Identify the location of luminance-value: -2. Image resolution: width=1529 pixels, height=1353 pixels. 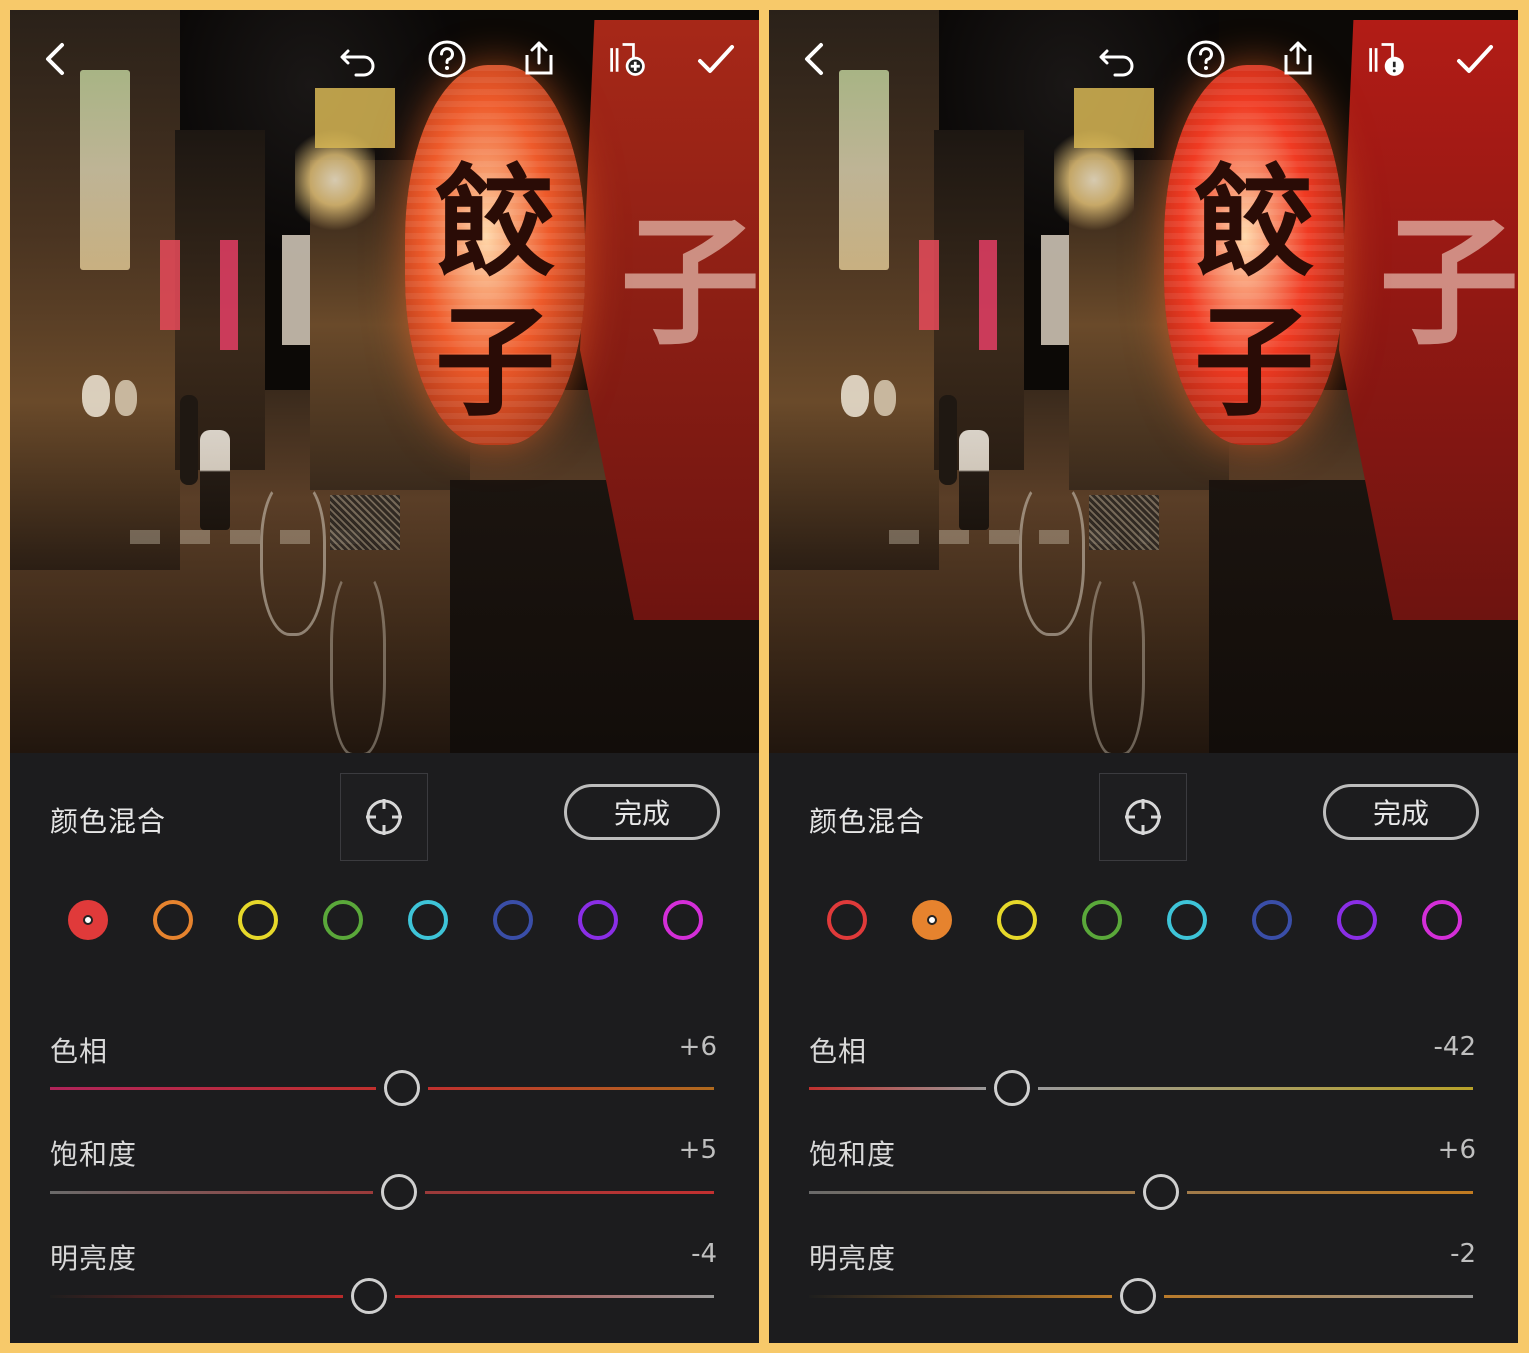
(1463, 1254).